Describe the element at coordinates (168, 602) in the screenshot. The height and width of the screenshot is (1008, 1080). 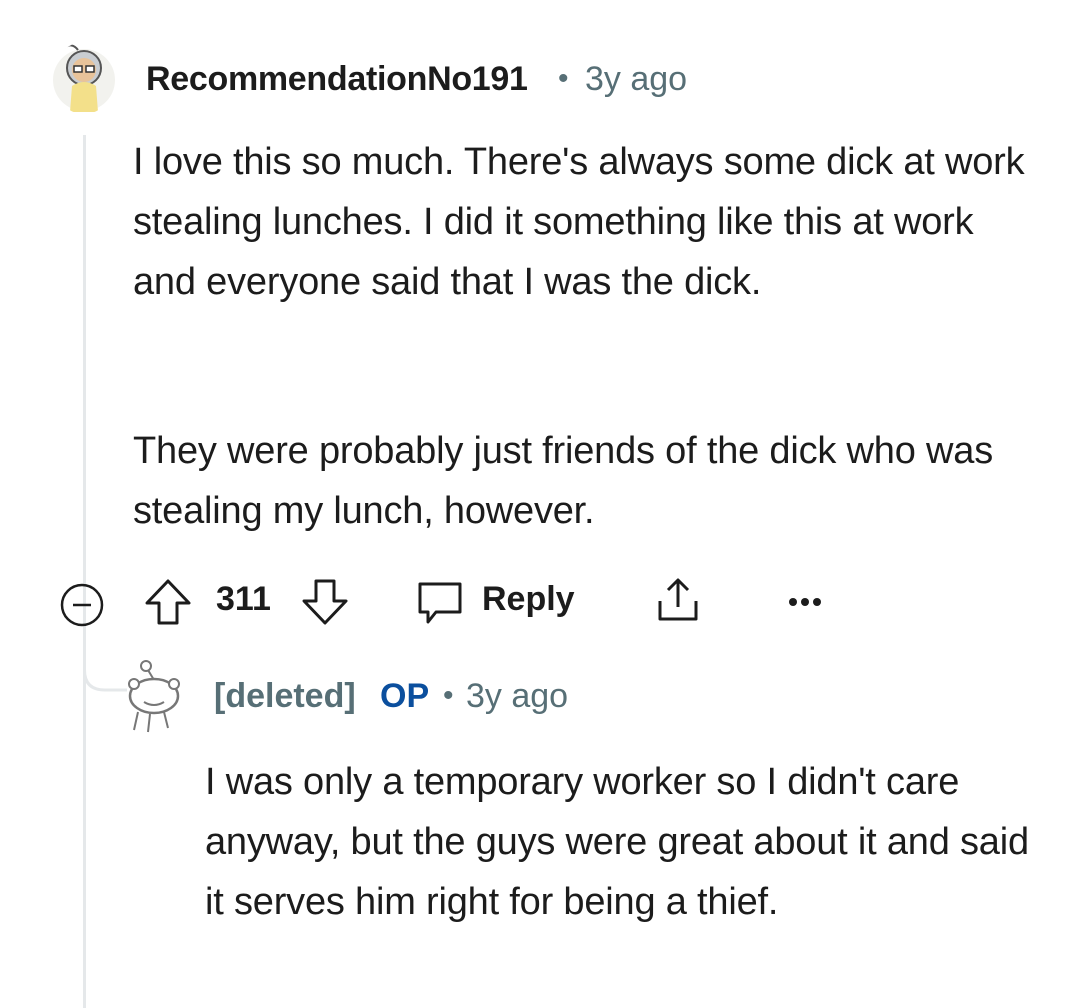
I see `upvote-icon` at that location.